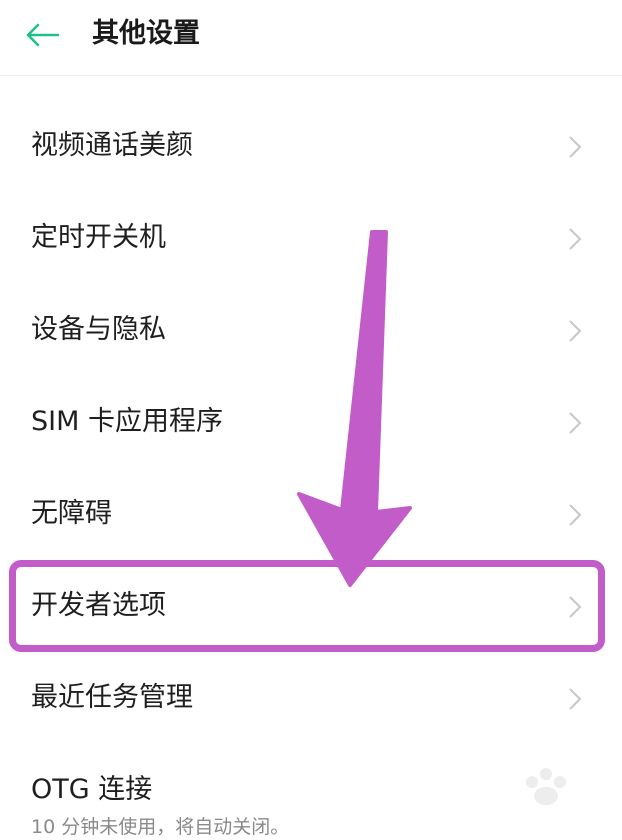  What do you see at coordinates (92, 789) in the screenshot?
I see `setting-label: OTG 连接` at bounding box center [92, 789].